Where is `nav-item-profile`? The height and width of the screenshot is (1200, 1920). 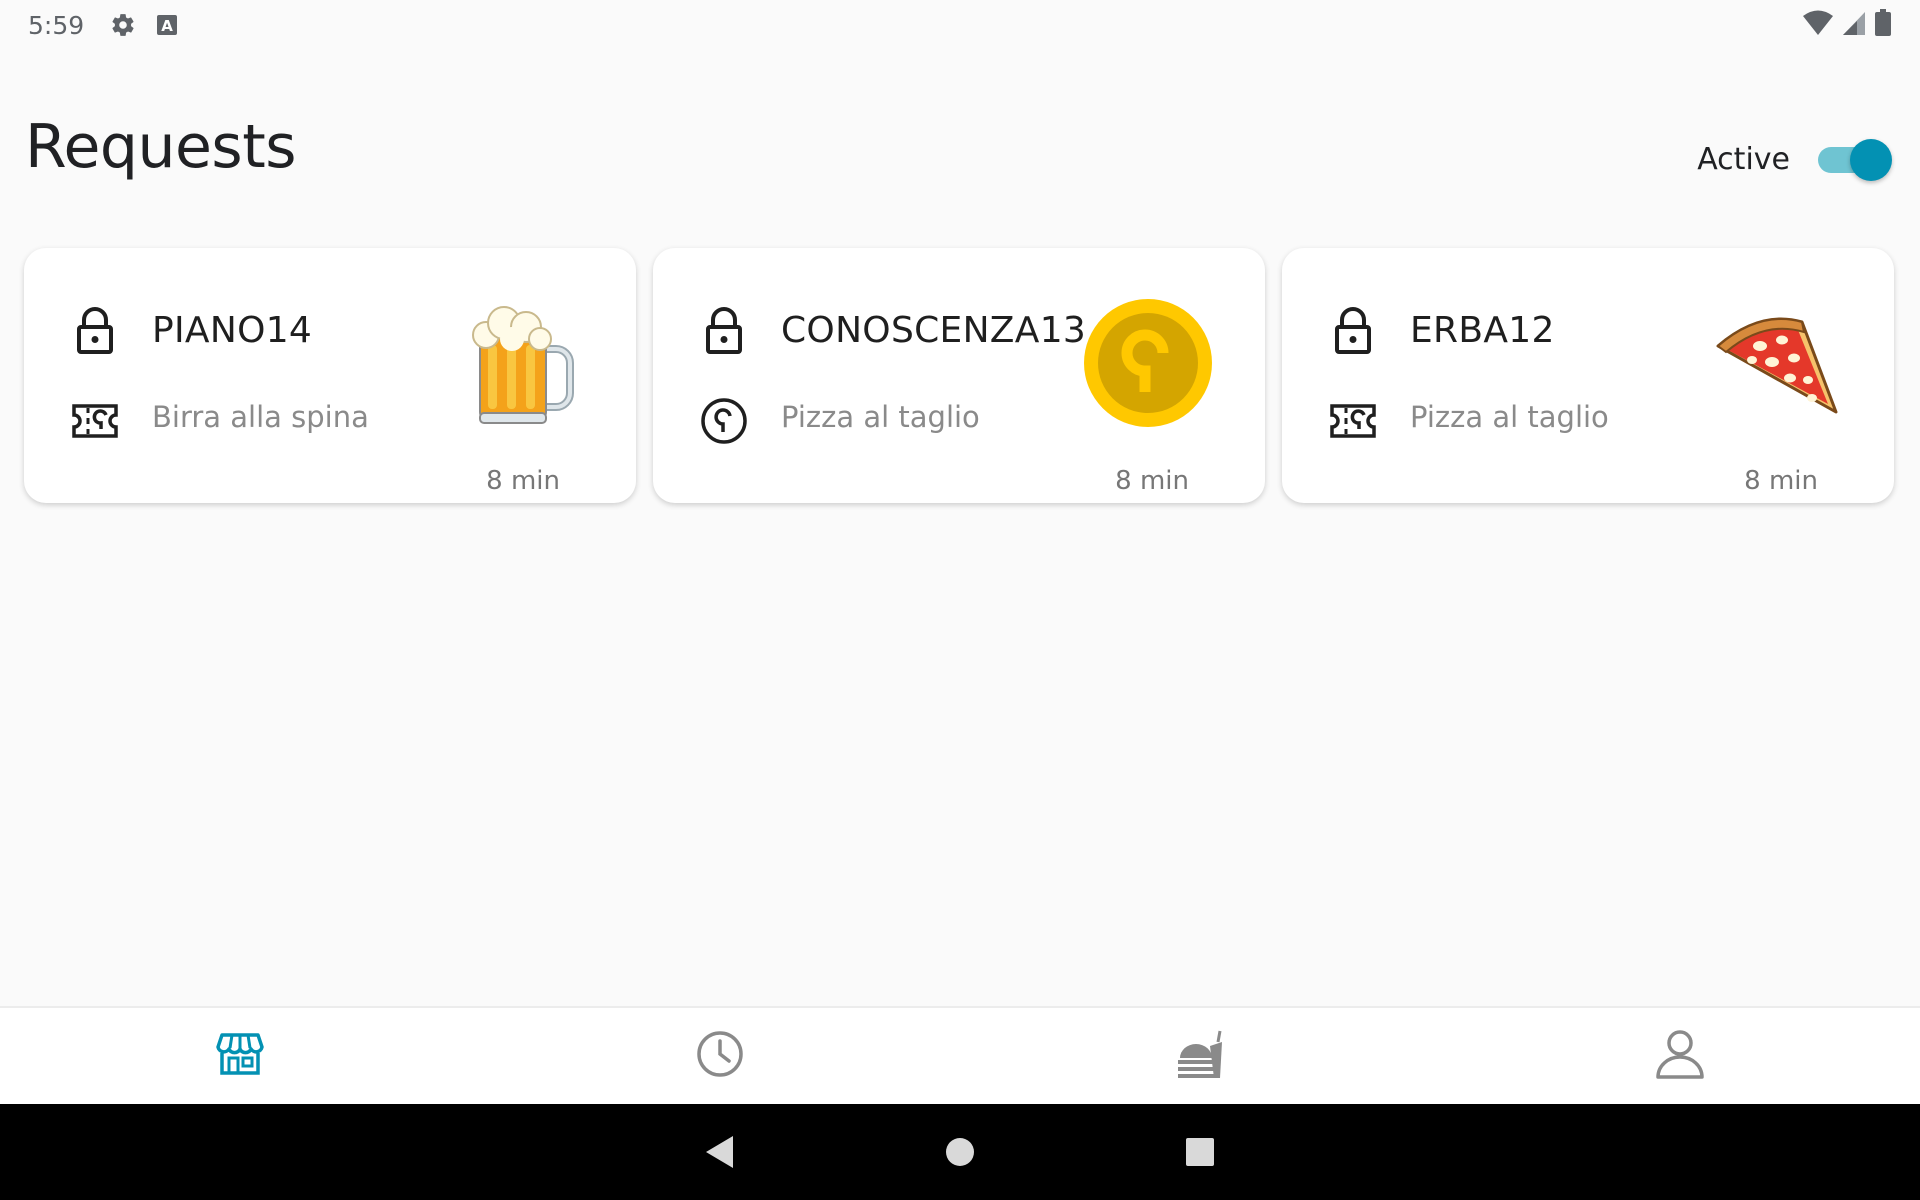 nav-item-profile is located at coordinates (1680, 1056).